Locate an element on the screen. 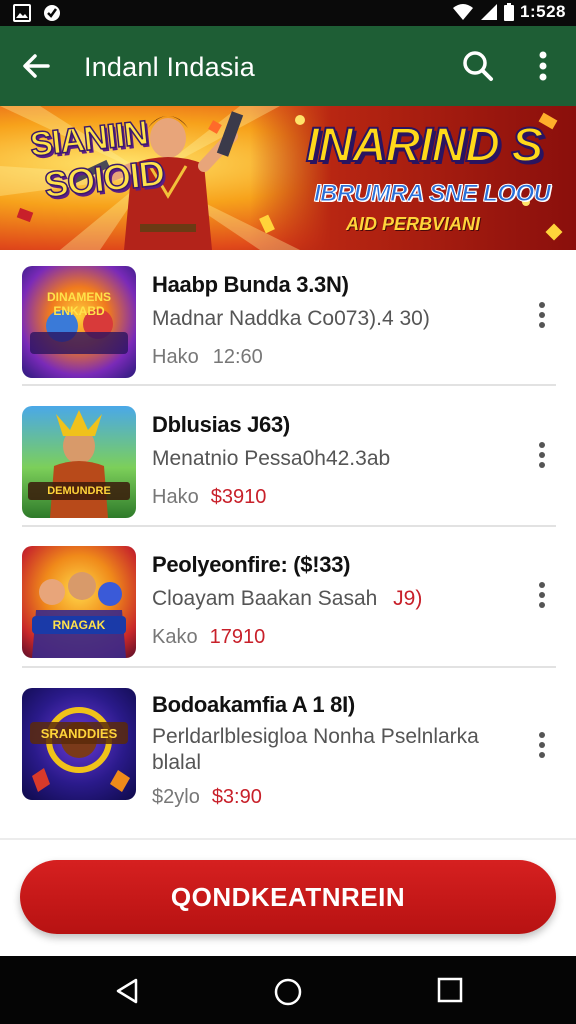  page-title: Indanl Indasia is located at coordinates (169, 67).